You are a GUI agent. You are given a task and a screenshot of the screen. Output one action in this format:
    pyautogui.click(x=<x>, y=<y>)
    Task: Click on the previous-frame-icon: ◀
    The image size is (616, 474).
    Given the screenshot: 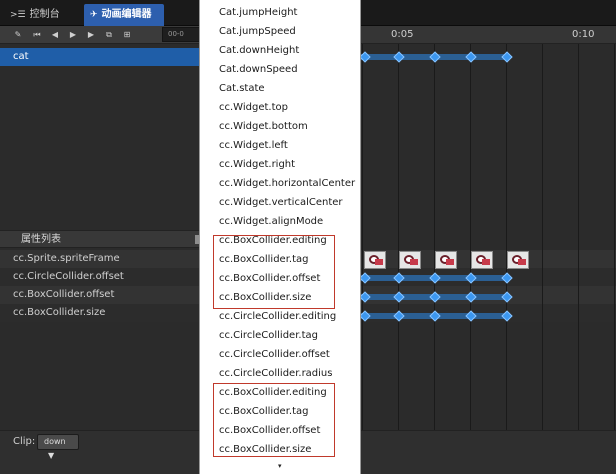 What is the action you would take?
    pyautogui.click(x=55, y=35)
    